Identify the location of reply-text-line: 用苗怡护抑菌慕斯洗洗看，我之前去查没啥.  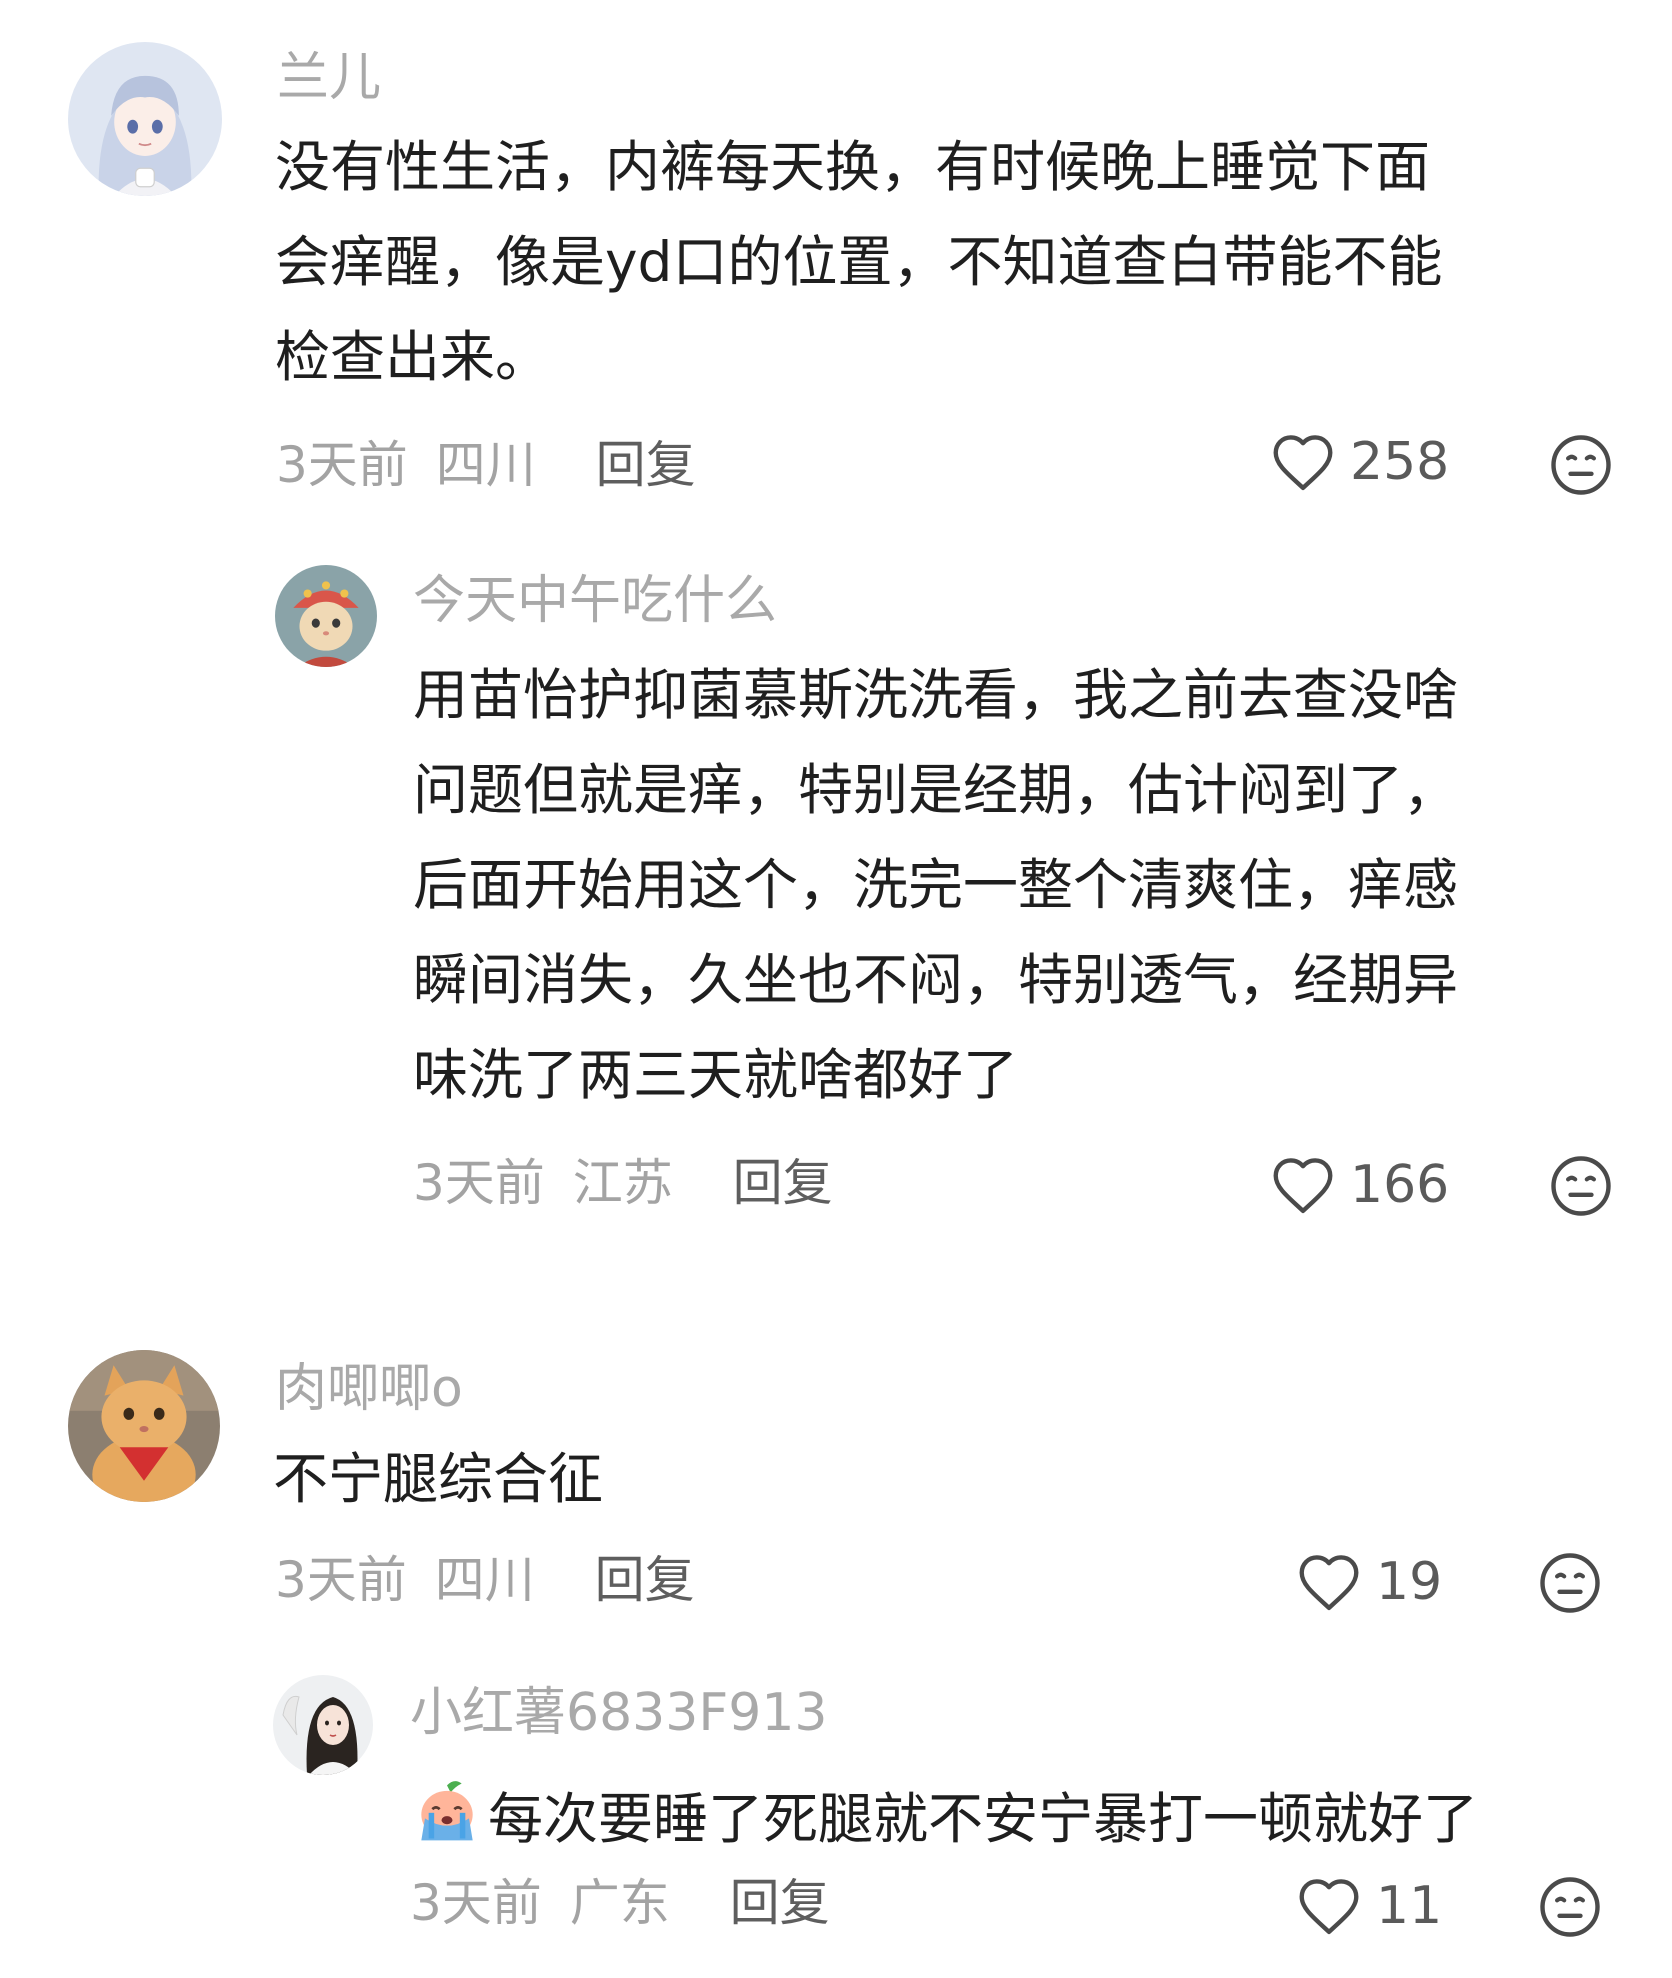
(936, 695).